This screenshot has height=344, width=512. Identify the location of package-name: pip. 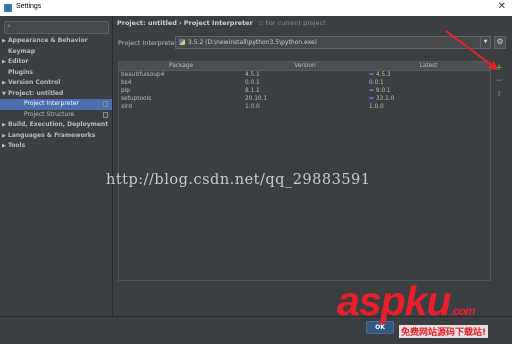
(125, 91).